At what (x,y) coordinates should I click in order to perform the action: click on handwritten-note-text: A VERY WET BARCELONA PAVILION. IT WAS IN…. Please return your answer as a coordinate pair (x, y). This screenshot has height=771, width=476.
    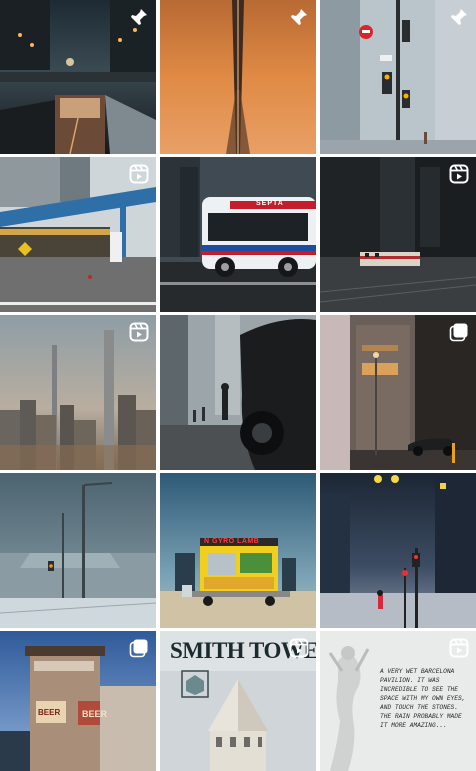
    Looking at the image, I should click on (423, 698).